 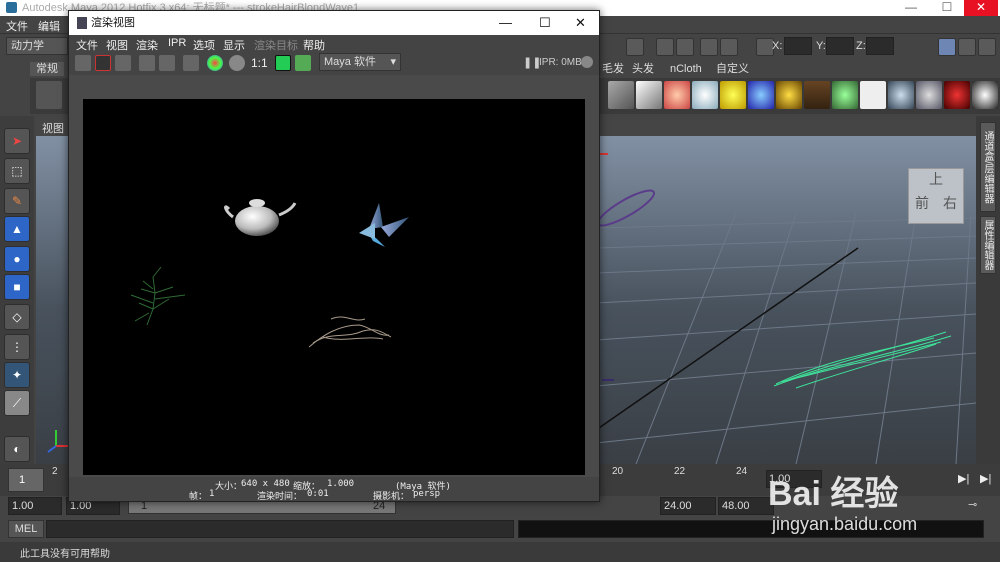 I want to click on gold-icon, so click(x=733, y=95).